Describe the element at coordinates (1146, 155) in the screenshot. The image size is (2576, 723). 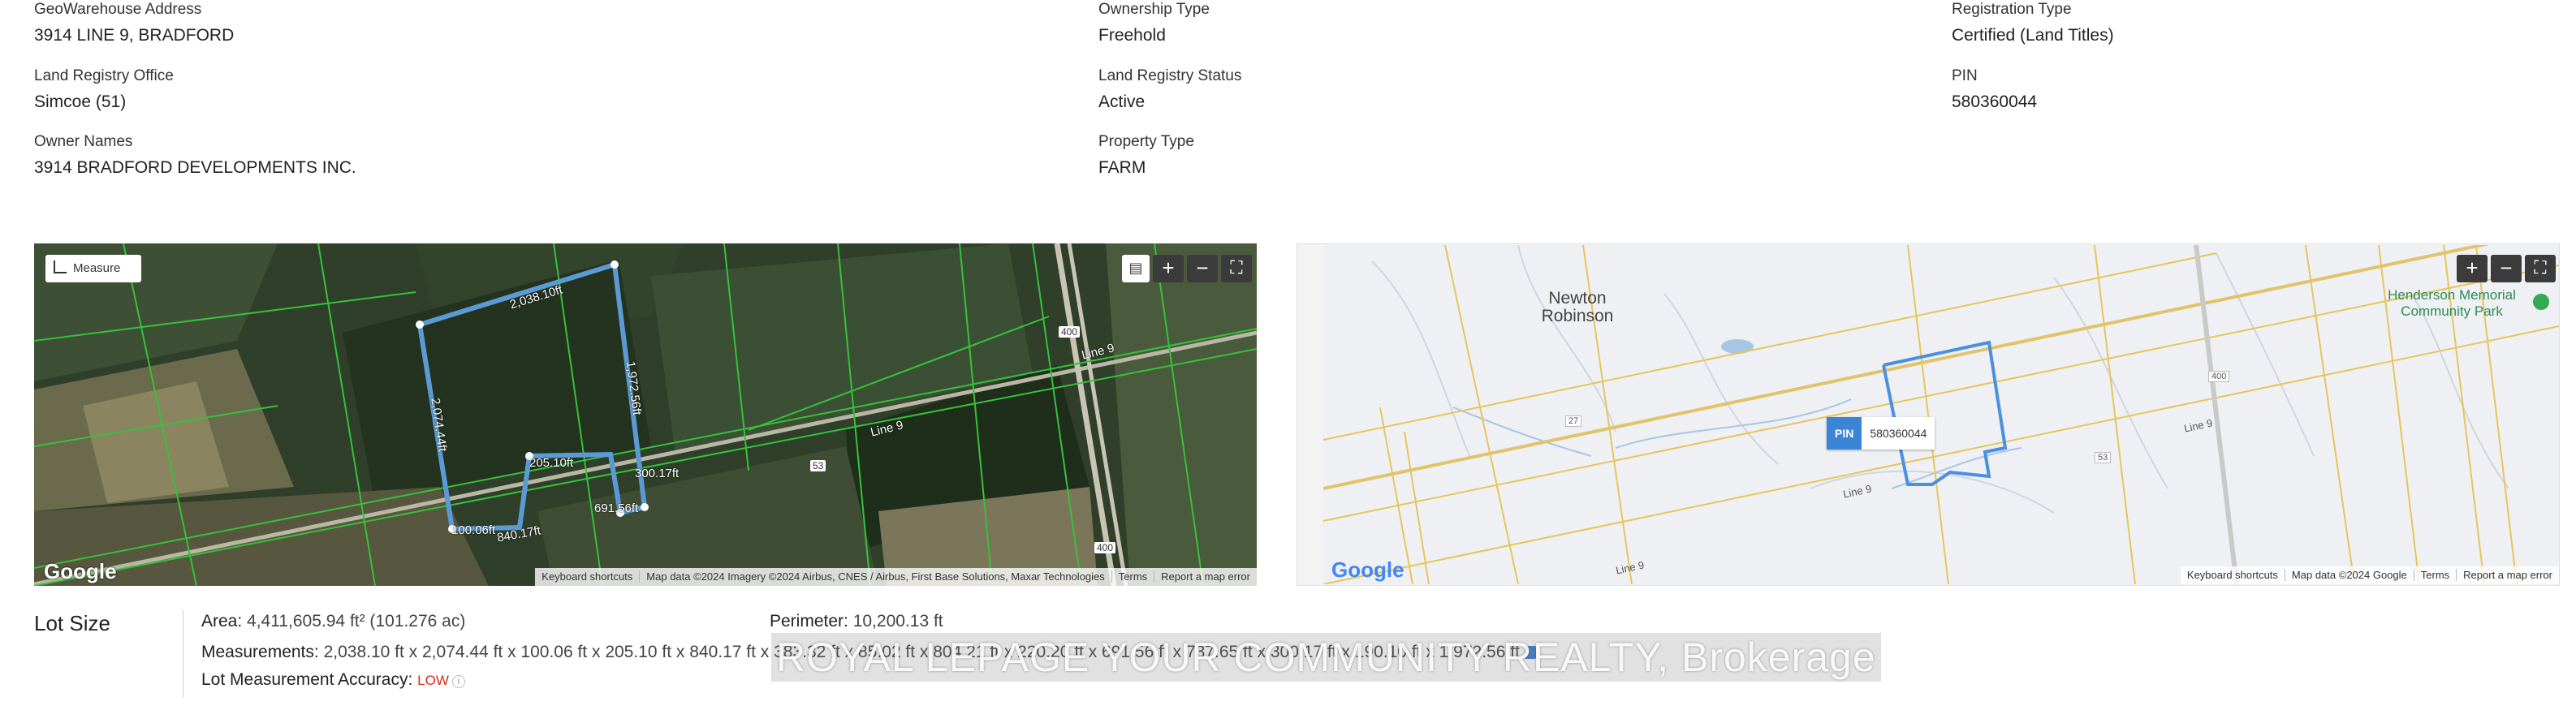
I see `property-type-field: Property Type FARM` at that location.